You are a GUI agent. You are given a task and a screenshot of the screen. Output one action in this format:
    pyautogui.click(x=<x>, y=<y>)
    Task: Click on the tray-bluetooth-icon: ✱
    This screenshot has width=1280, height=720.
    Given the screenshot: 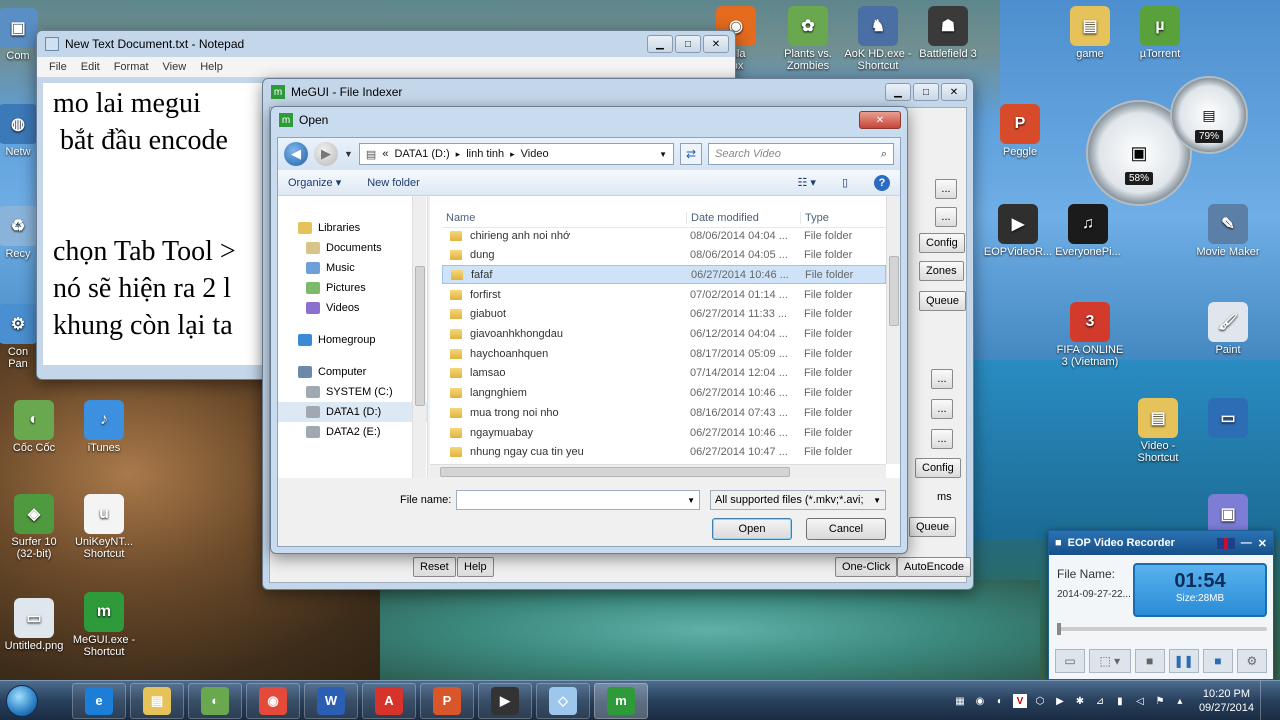 What is the action you would take?
    pyautogui.click(x=1080, y=701)
    